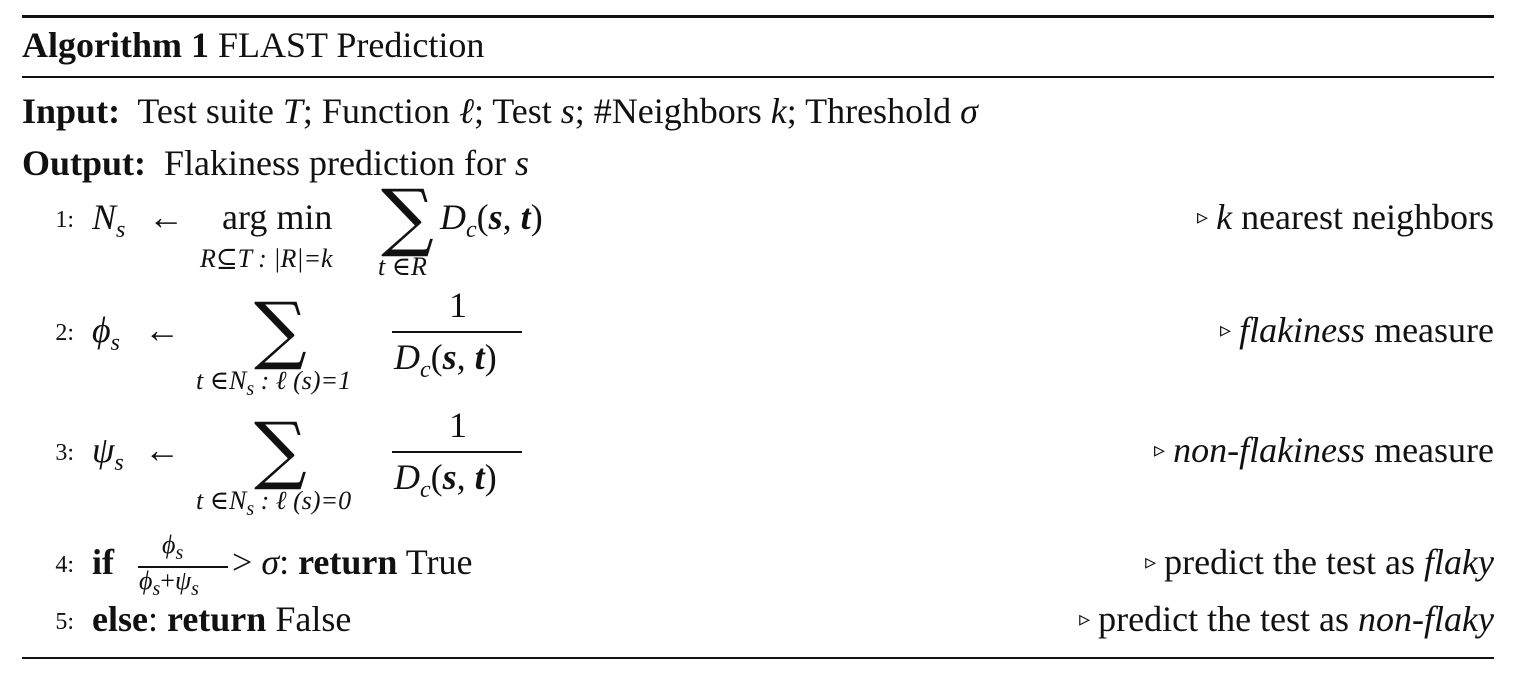 This screenshot has height=674, width=1516. I want to click on line3-sum-sign: ∑, so click(280, 450).